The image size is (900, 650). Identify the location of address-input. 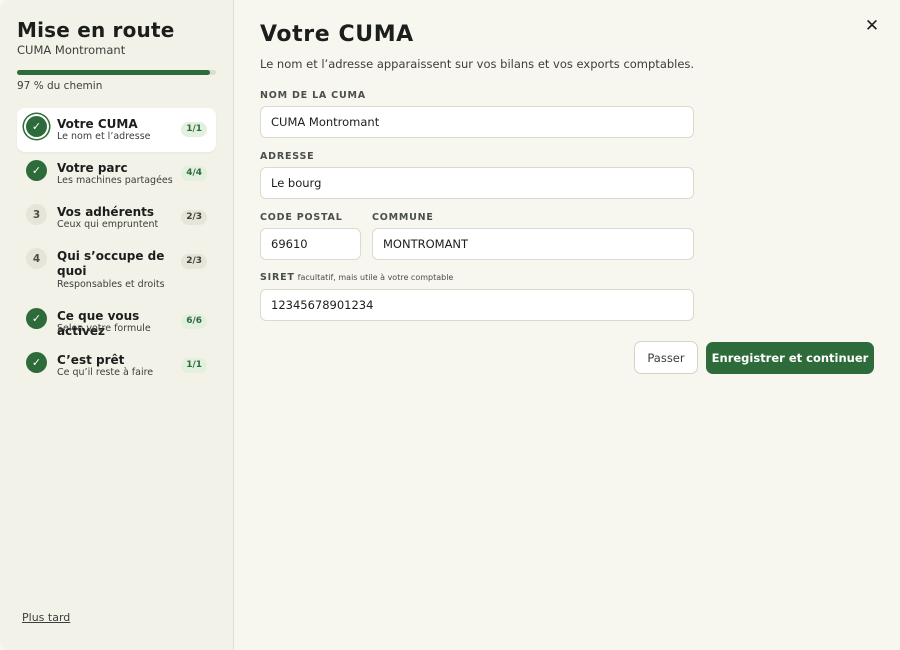
(477, 183).